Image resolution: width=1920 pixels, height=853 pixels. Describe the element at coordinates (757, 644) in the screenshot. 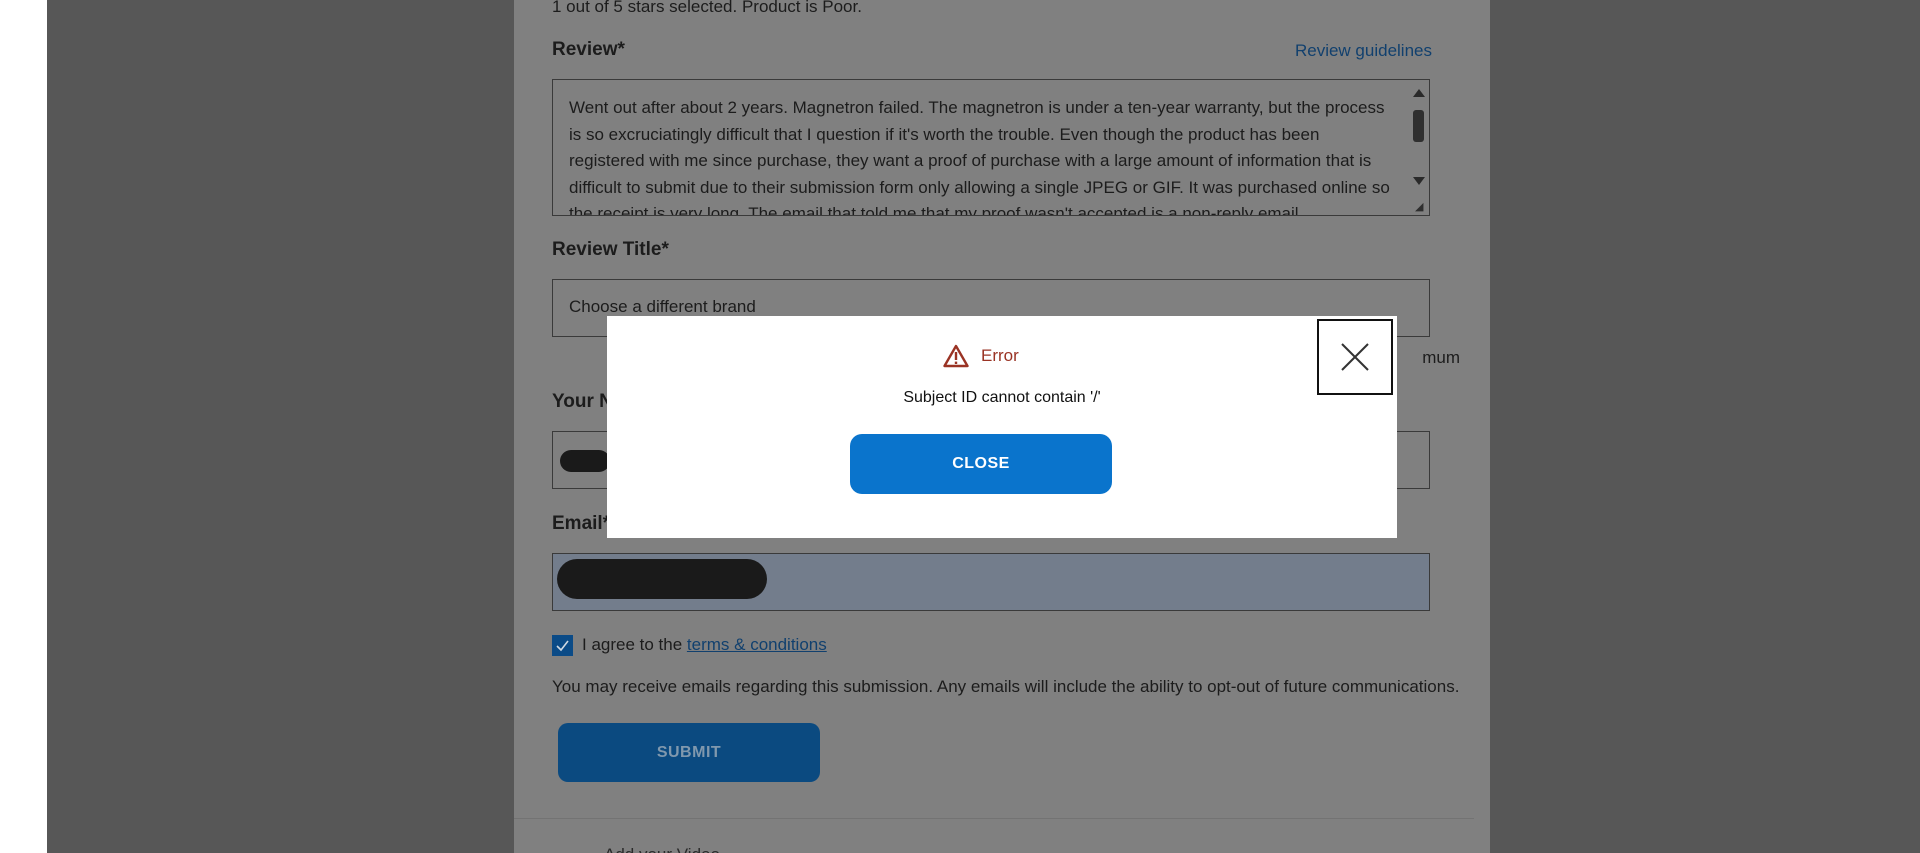

I see `terms-link: terms & conditions` at that location.